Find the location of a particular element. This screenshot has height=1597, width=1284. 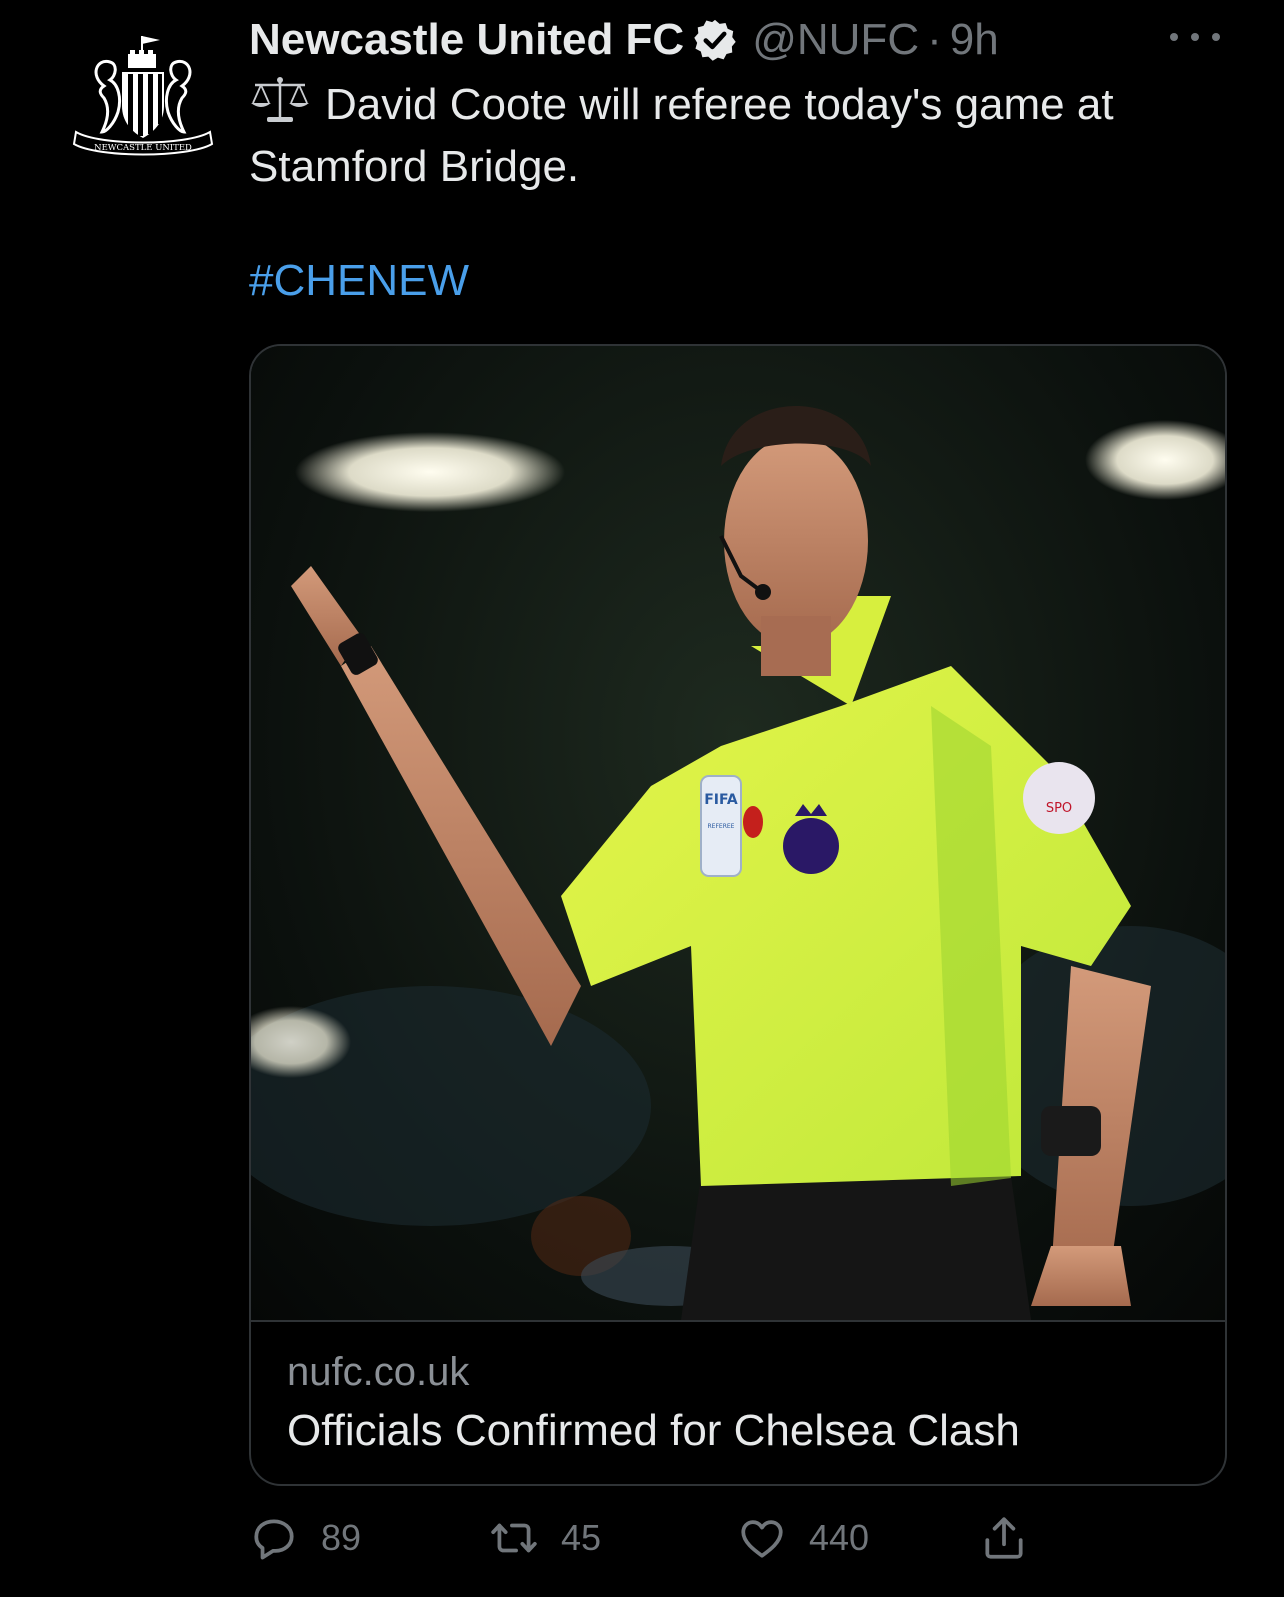

timestamp: 9h is located at coordinates (974, 40).